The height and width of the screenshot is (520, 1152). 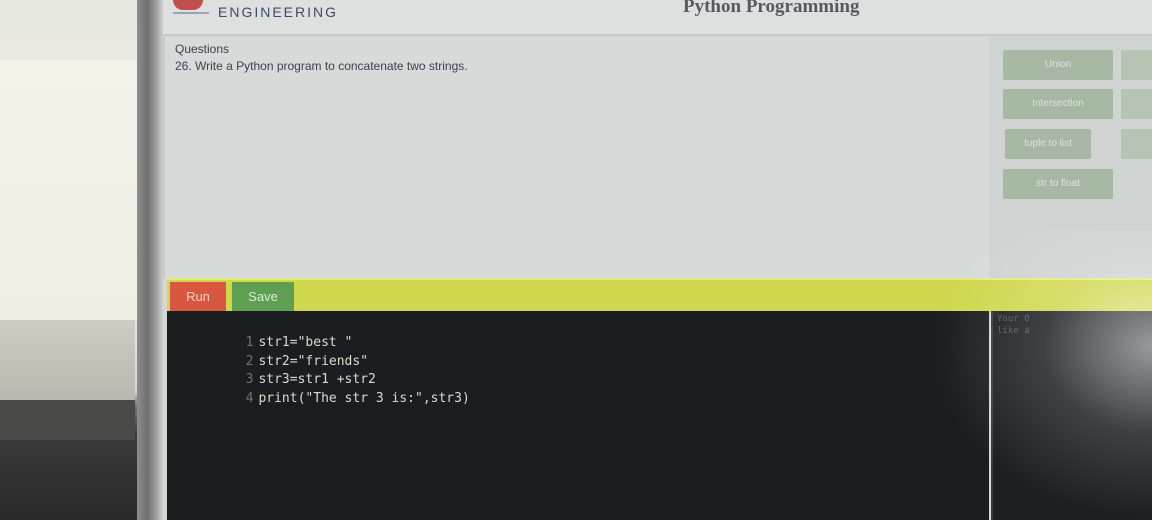 What do you see at coordinates (1048, 144) in the screenshot?
I see `exercise-button-tuple-to-list: tuple to list` at bounding box center [1048, 144].